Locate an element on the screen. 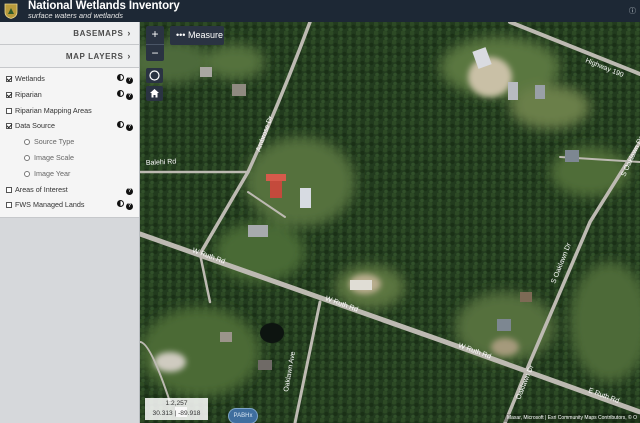  checkbox-wetlands is located at coordinates (9, 79).